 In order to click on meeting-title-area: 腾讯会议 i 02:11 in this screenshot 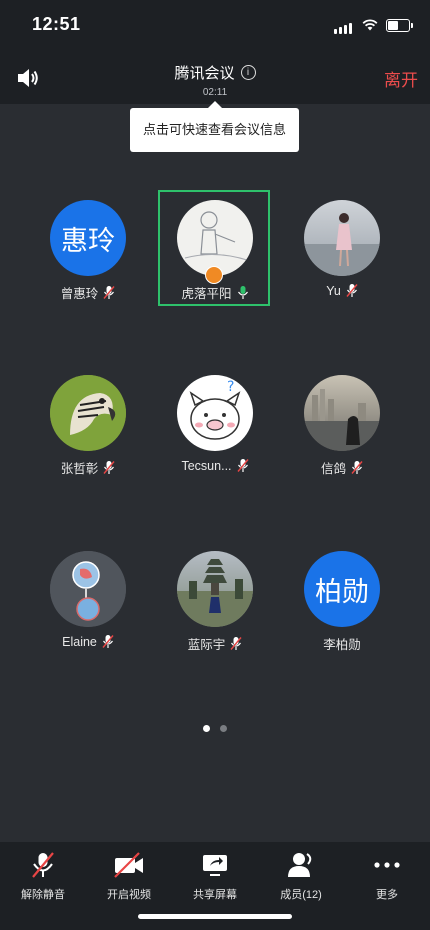, I will do `click(215, 80)`.